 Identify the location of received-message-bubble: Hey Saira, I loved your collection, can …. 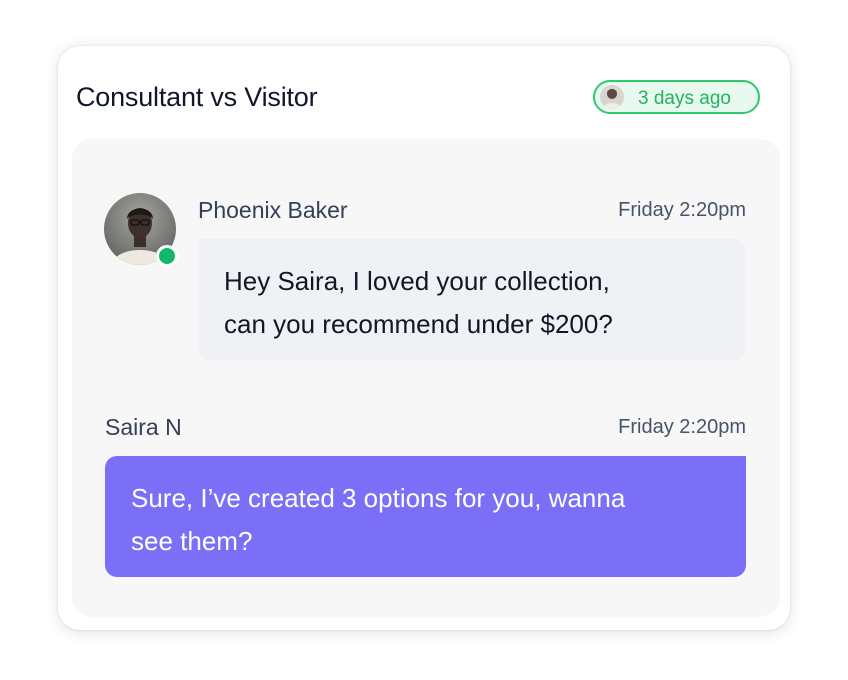
(472, 299).